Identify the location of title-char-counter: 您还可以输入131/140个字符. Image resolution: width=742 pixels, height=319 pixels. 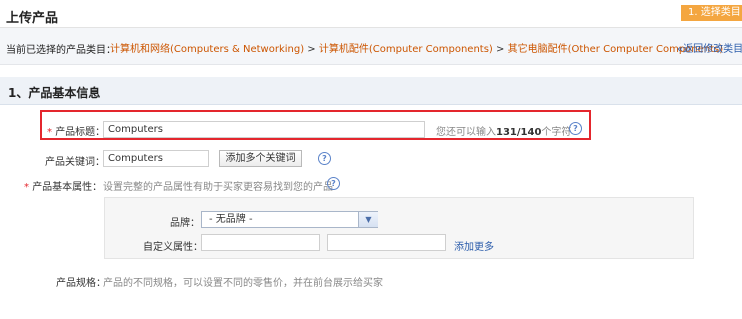
(503, 130).